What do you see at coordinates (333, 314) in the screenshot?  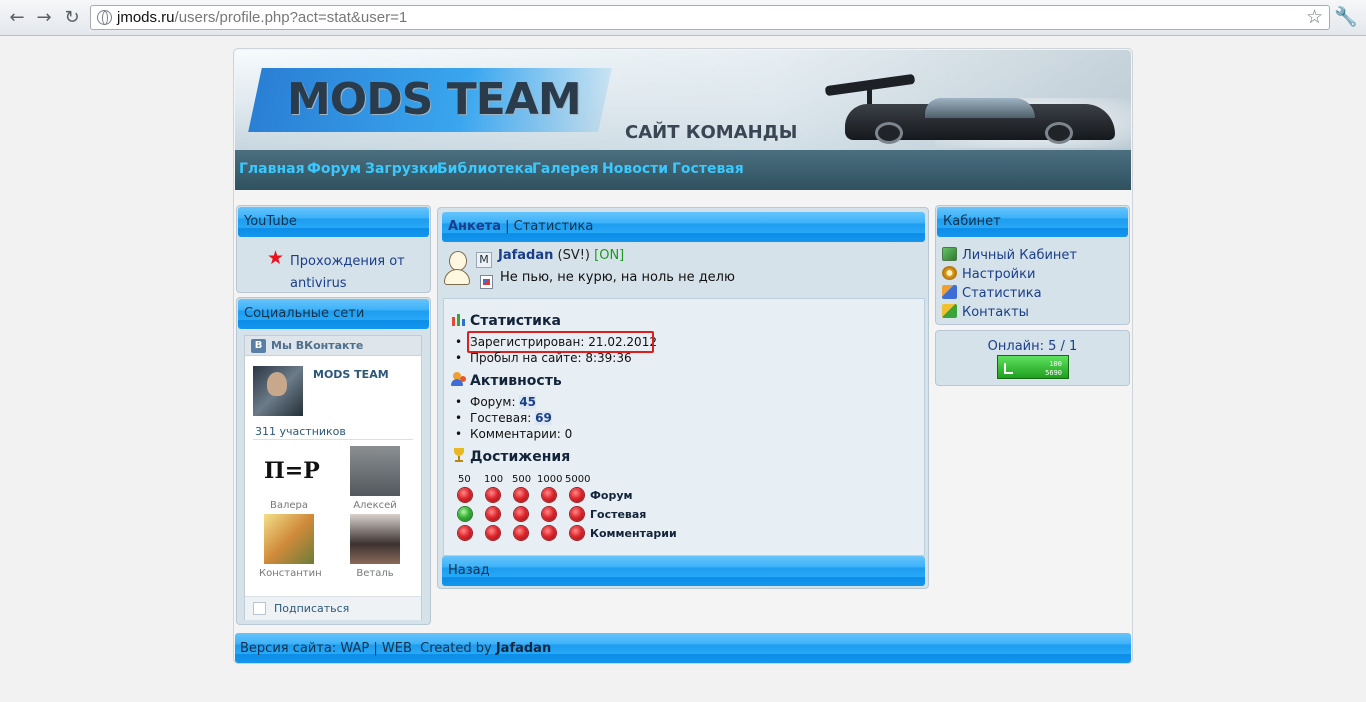 I see `social-header: Социальные сети` at bounding box center [333, 314].